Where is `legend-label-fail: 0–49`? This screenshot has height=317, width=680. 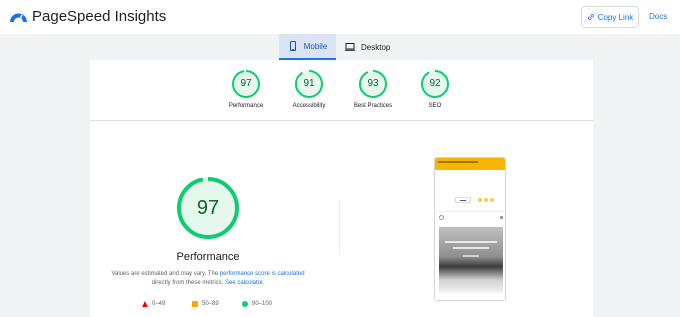 legend-label-fail: 0–49 is located at coordinates (159, 304).